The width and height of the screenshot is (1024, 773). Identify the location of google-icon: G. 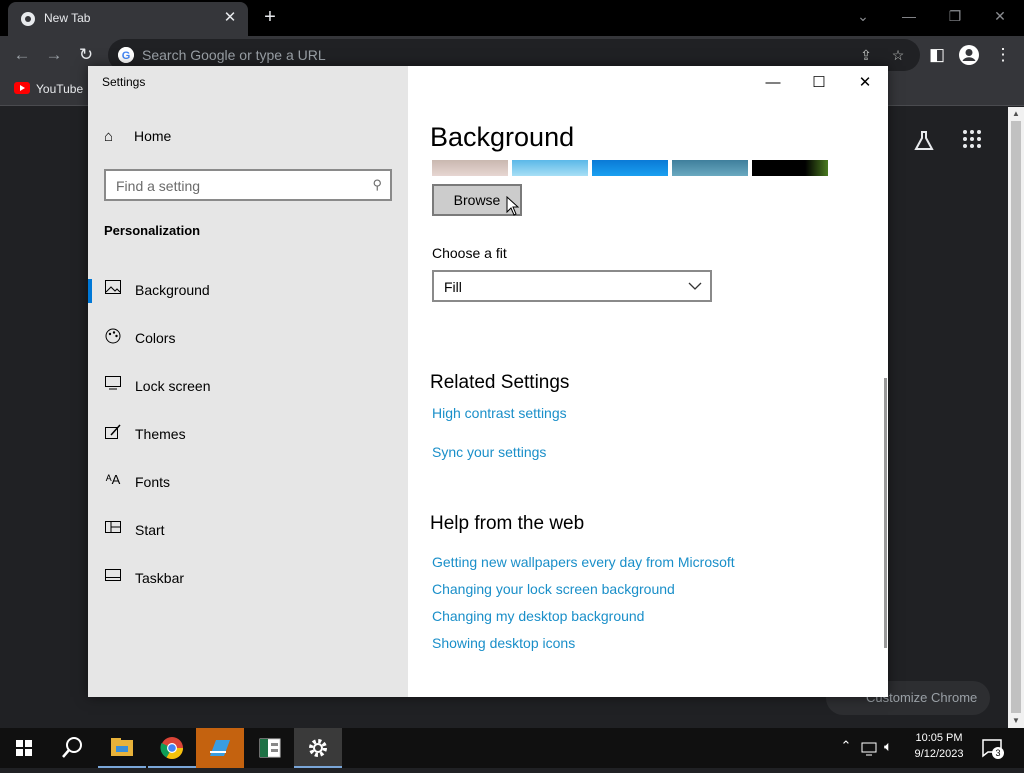
(126, 55).